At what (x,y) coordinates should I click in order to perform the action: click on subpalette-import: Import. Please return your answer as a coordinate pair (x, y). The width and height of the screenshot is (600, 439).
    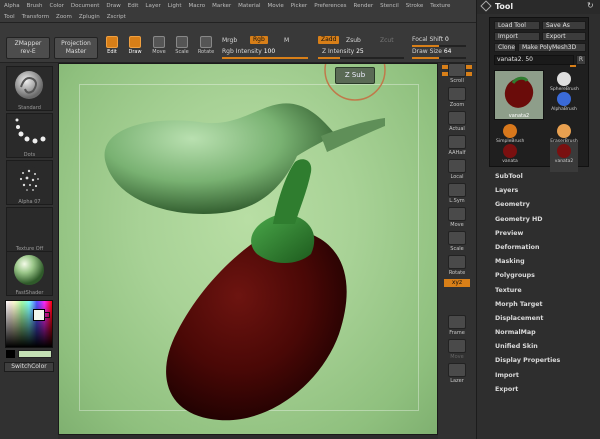
    Looking at the image, I should click on (547, 376).